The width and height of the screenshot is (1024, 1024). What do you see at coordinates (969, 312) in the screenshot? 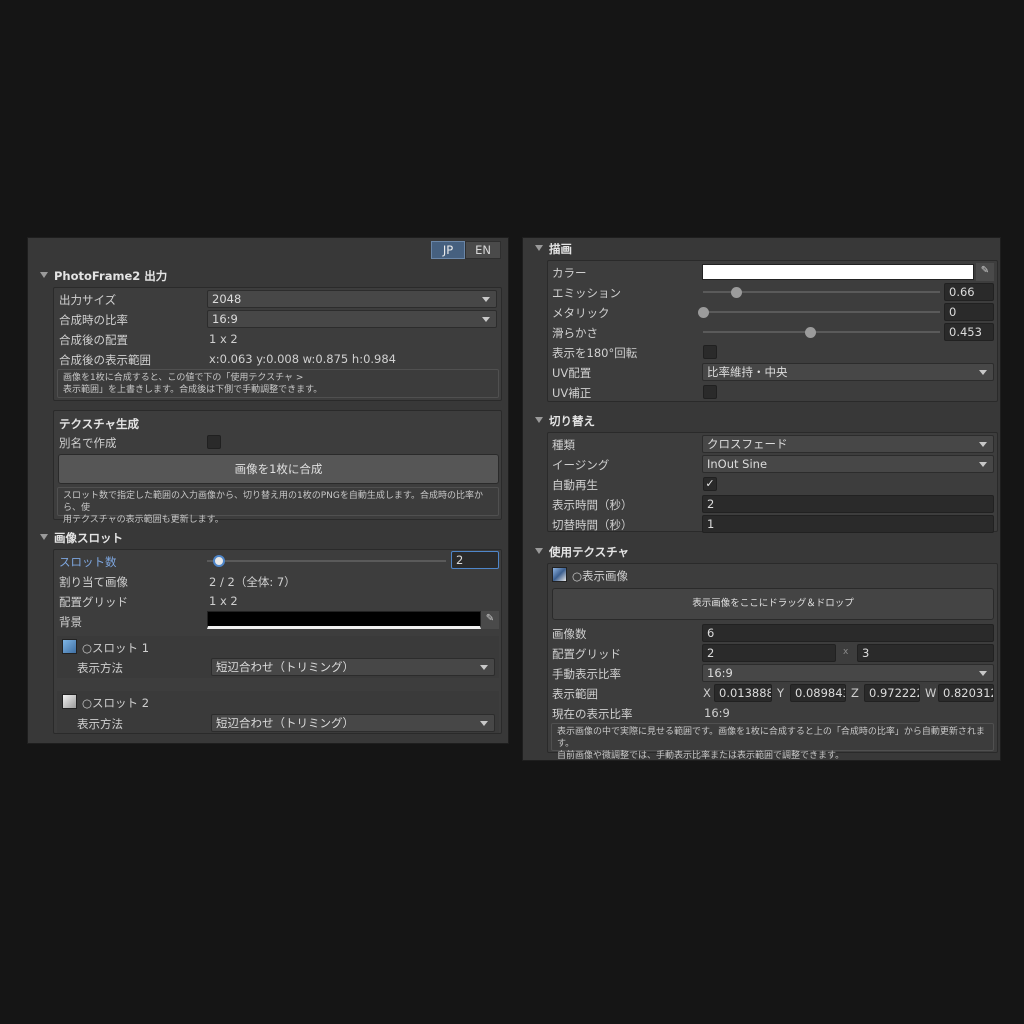
I see `metallic-input: 0` at bounding box center [969, 312].